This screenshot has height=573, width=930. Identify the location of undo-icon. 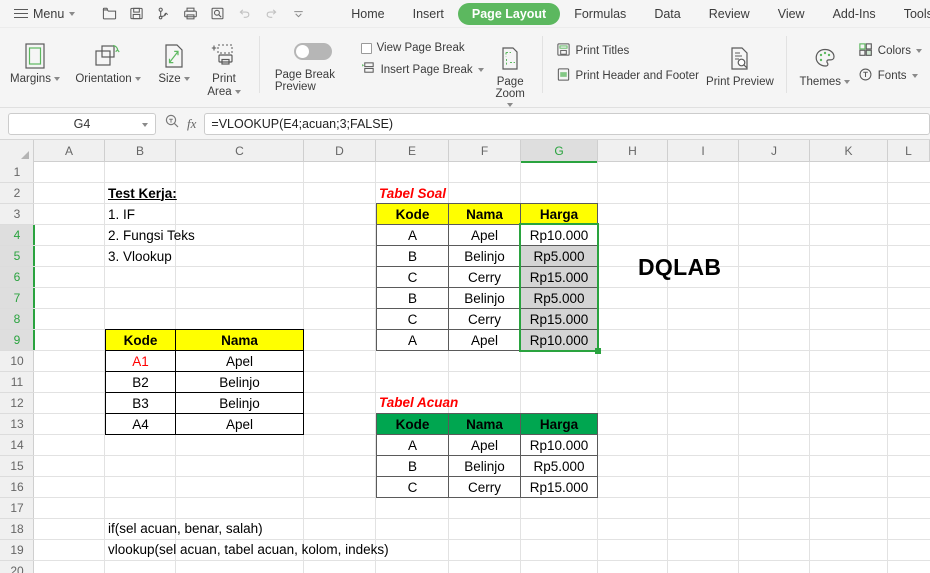
(244, 13).